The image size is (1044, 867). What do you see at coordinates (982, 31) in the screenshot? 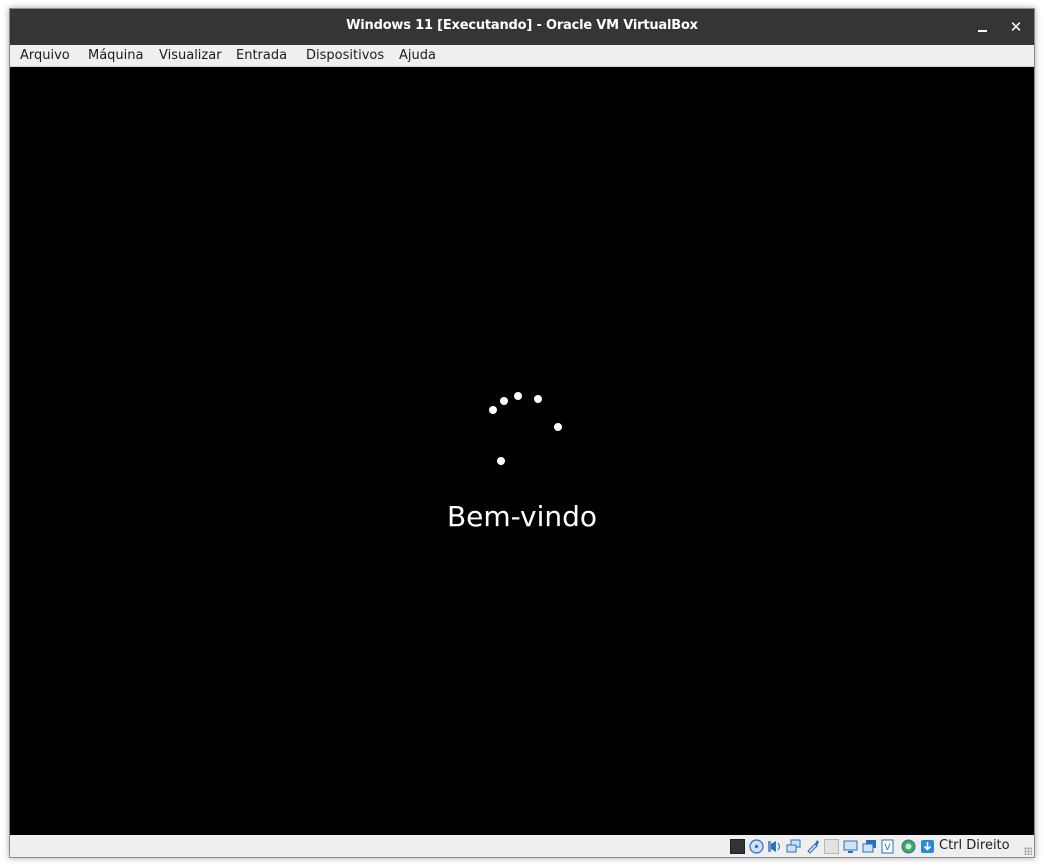
I see `minimize-icon` at bounding box center [982, 31].